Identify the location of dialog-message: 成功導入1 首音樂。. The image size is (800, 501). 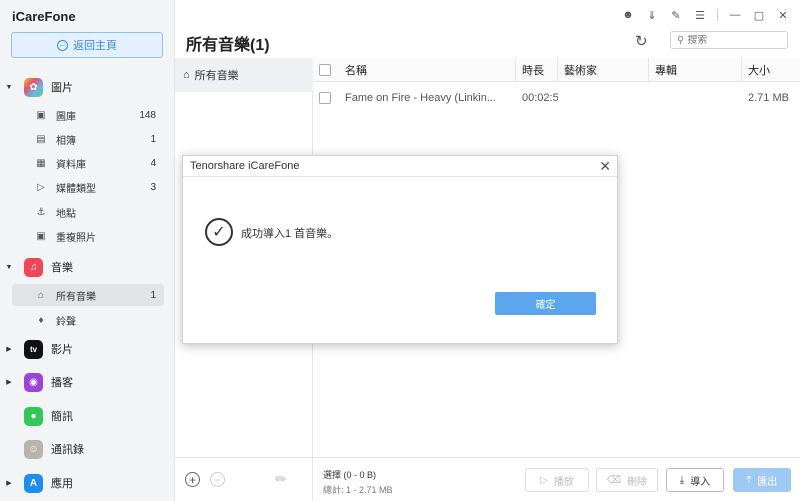
(290, 234).